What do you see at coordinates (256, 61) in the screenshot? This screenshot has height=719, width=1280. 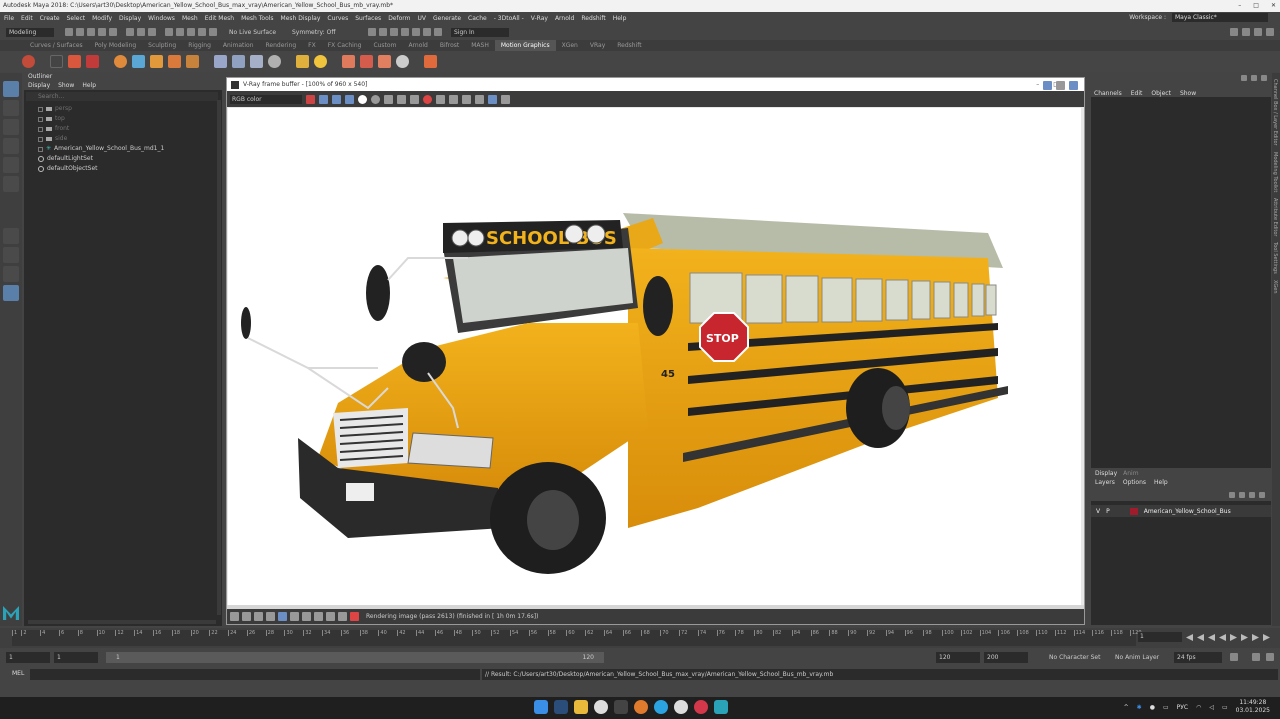 I see `sphere-deformer-icon` at bounding box center [256, 61].